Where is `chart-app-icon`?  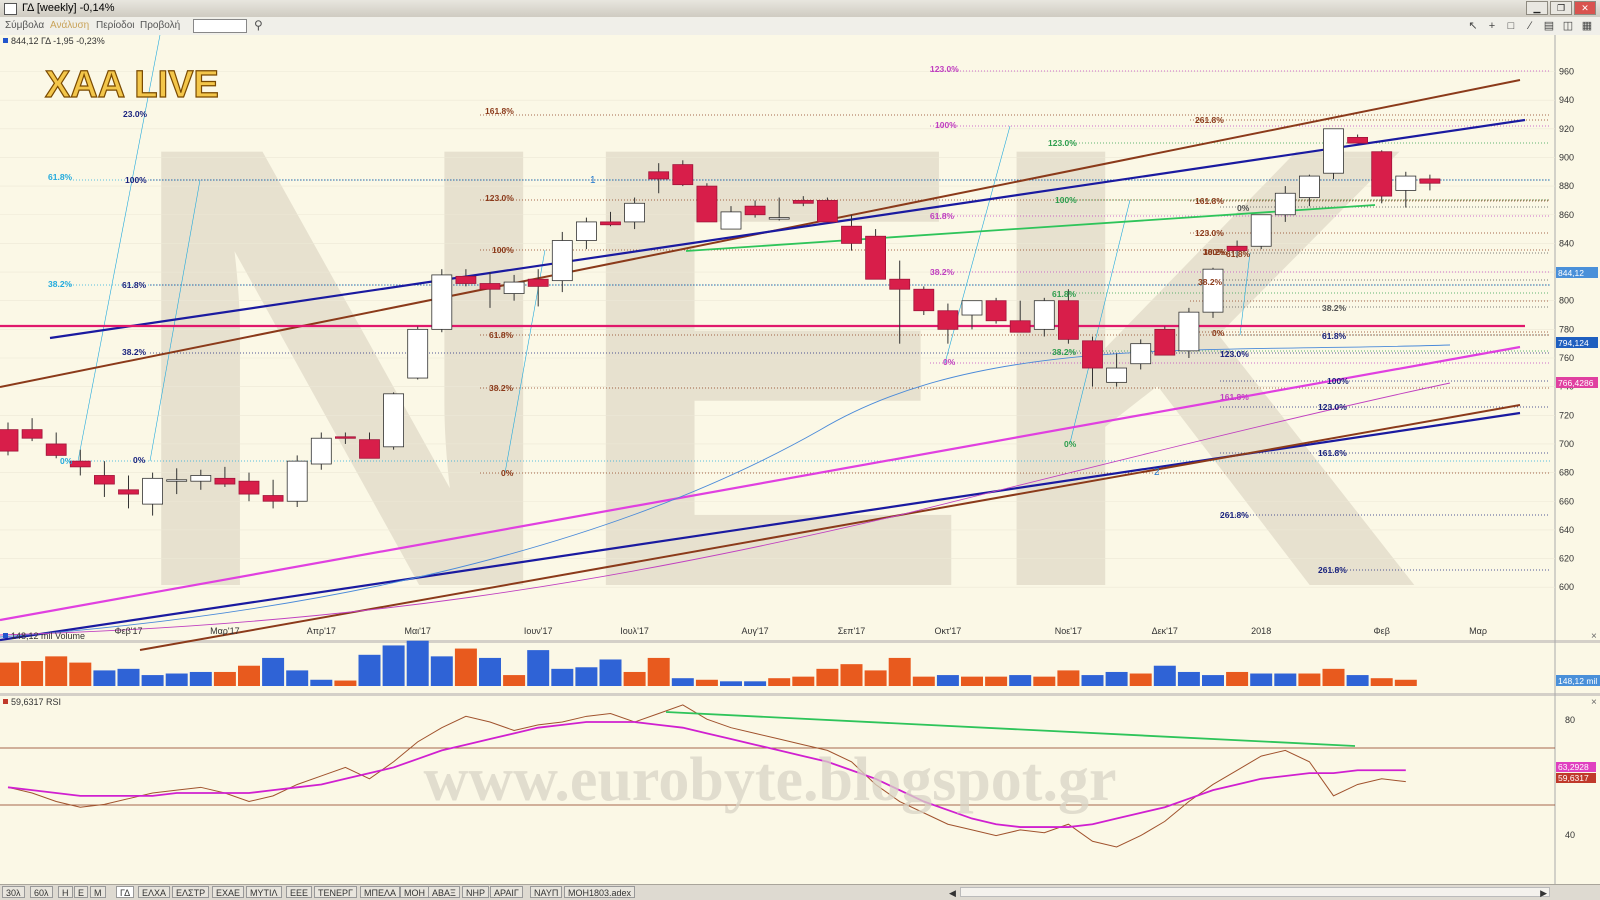 chart-app-icon is located at coordinates (10, 9).